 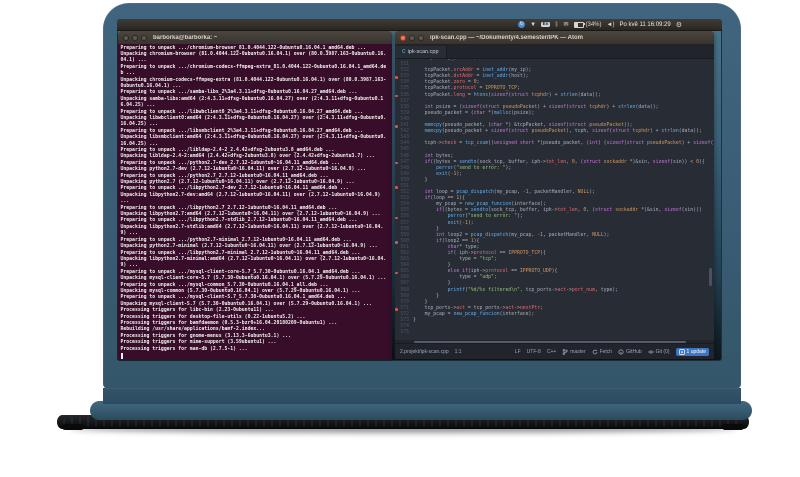 I want to click on terminal-title: barborka@barborka: ~, so click(x=185, y=37).